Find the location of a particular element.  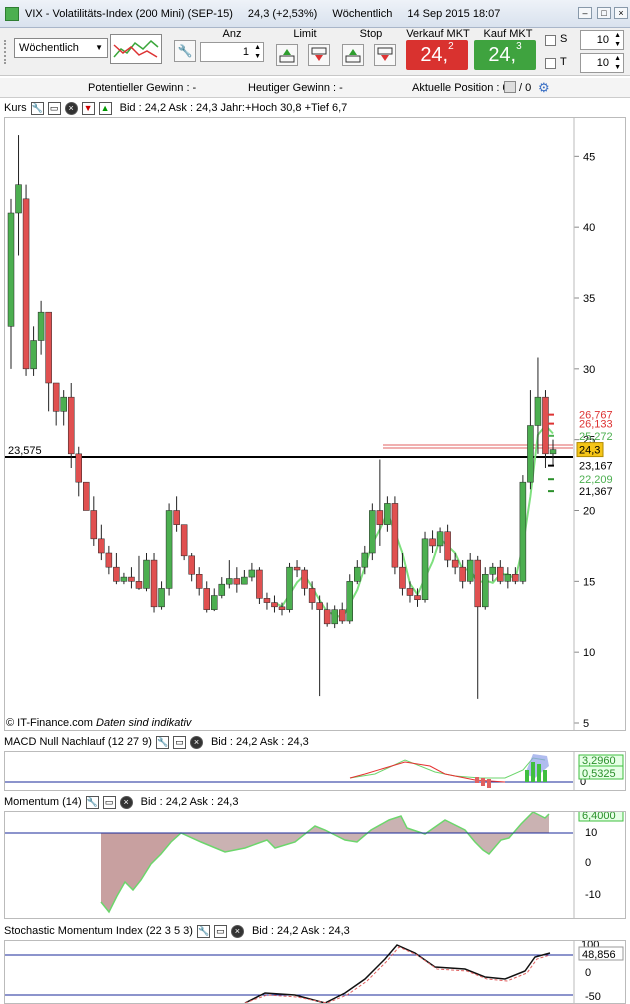

momentum-chart: 6,4000 10 0 -10 is located at coordinates (315, 862).